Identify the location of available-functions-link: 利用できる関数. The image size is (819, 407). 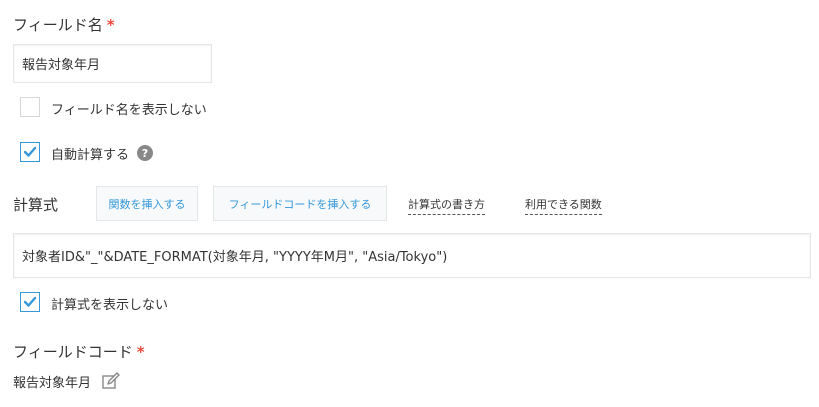
(563, 205).